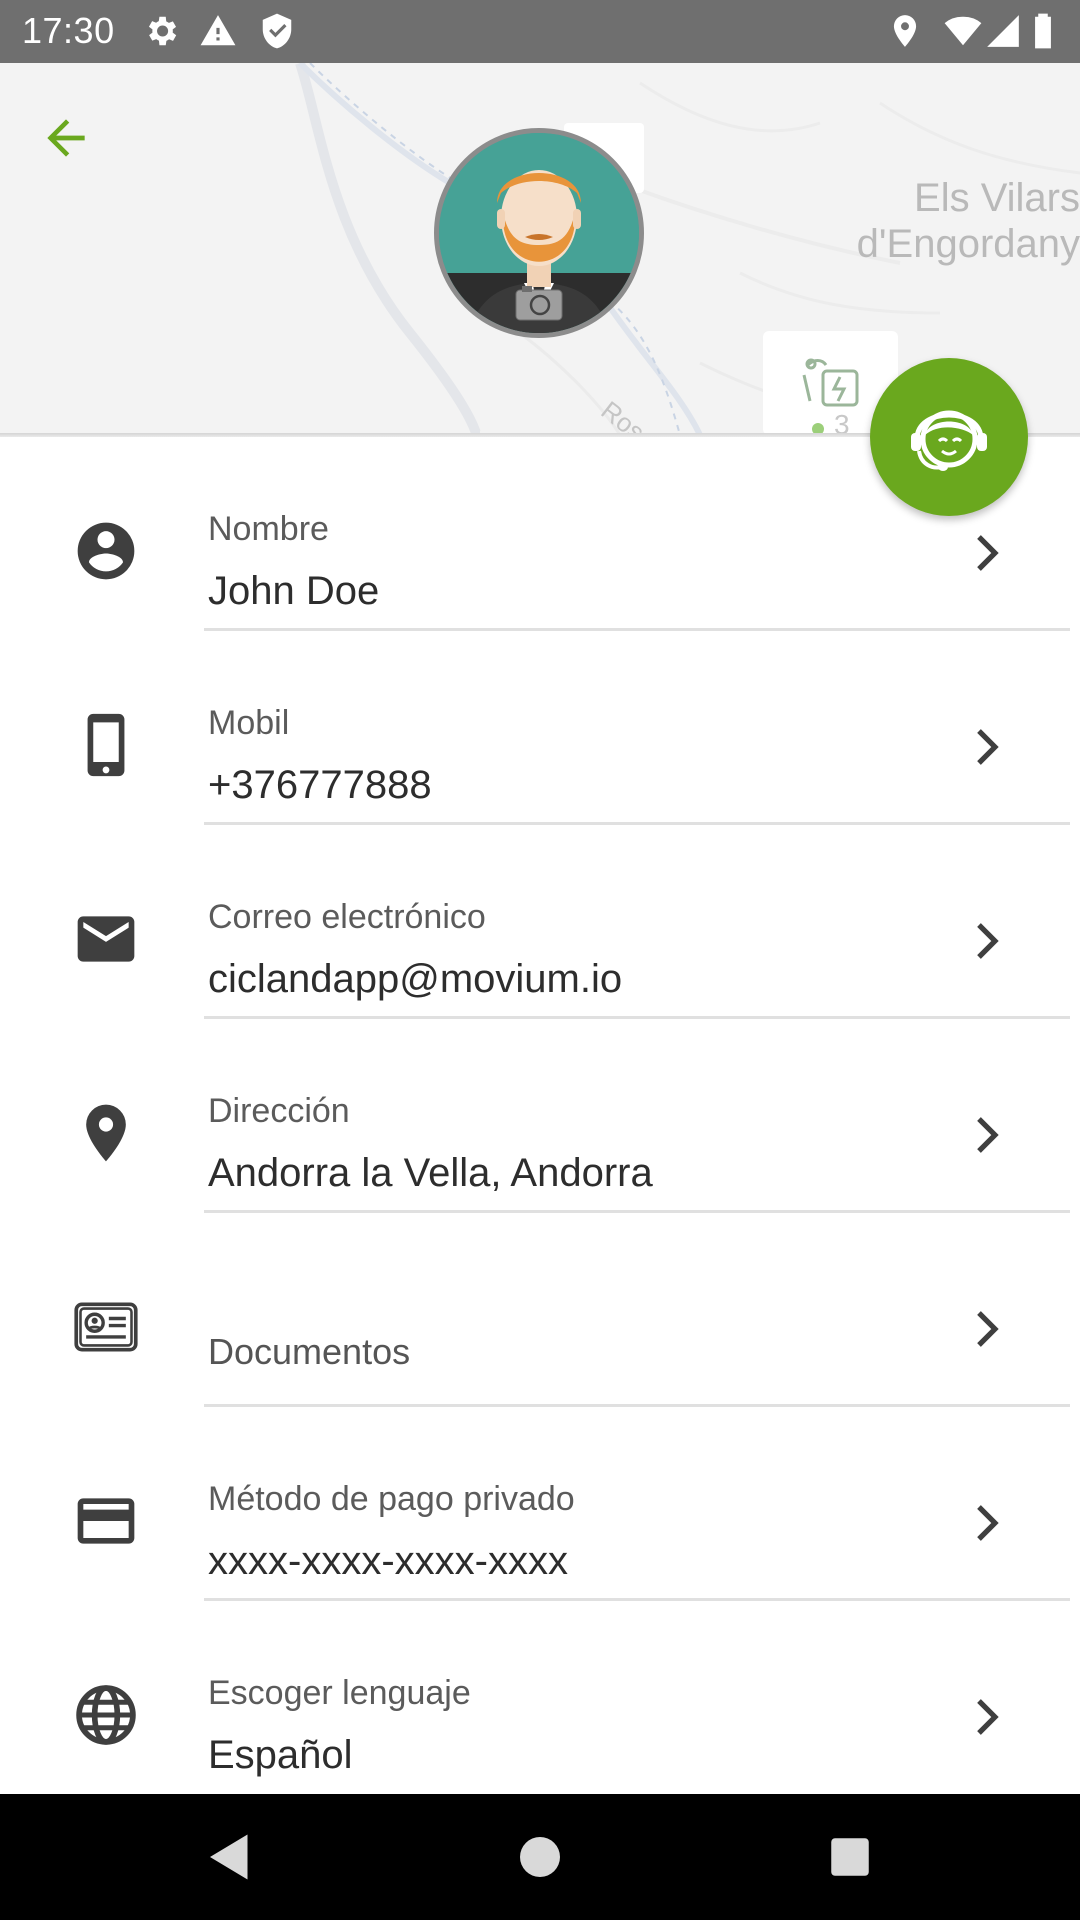 Image resolution: width=1080 pixels, height=1920 pixels. I want to click on name-value: John Doe, so click(294, 591).